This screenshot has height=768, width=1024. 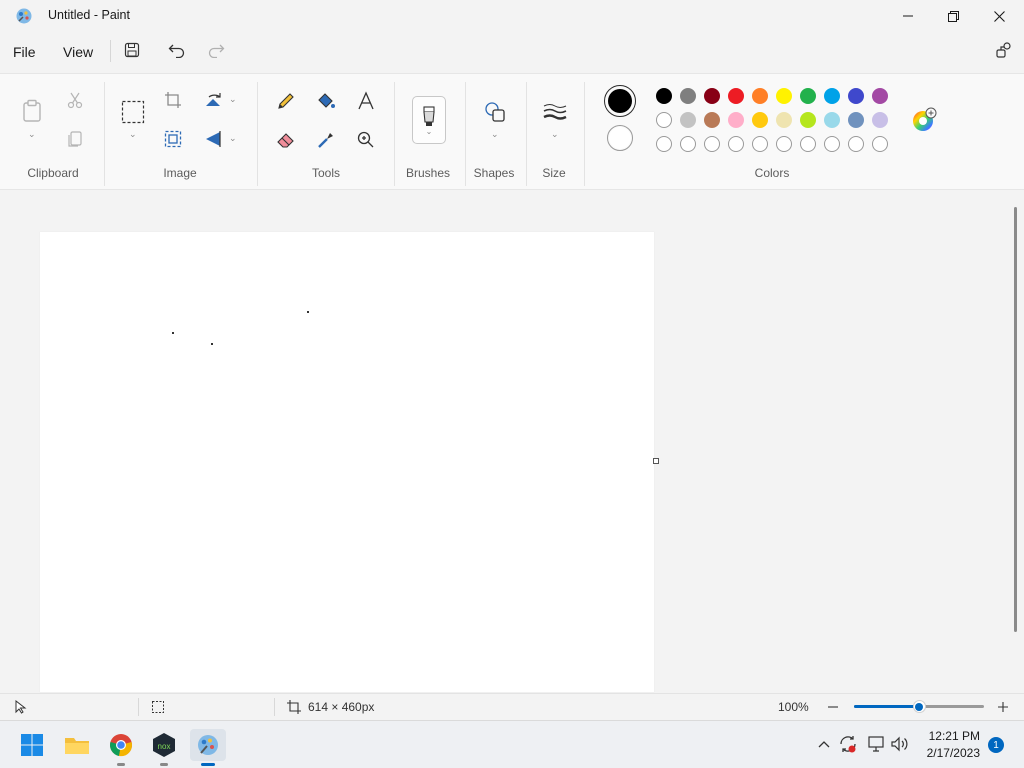 I want to click on rotate-dropdown-chevron-icon: ⌄, so click(x=233, y=99).